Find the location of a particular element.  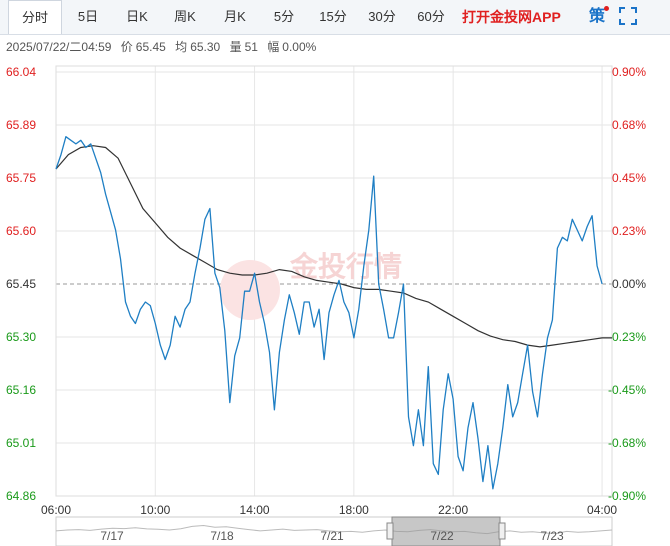

change-label: 幅 is located at coordinates (273, 47).